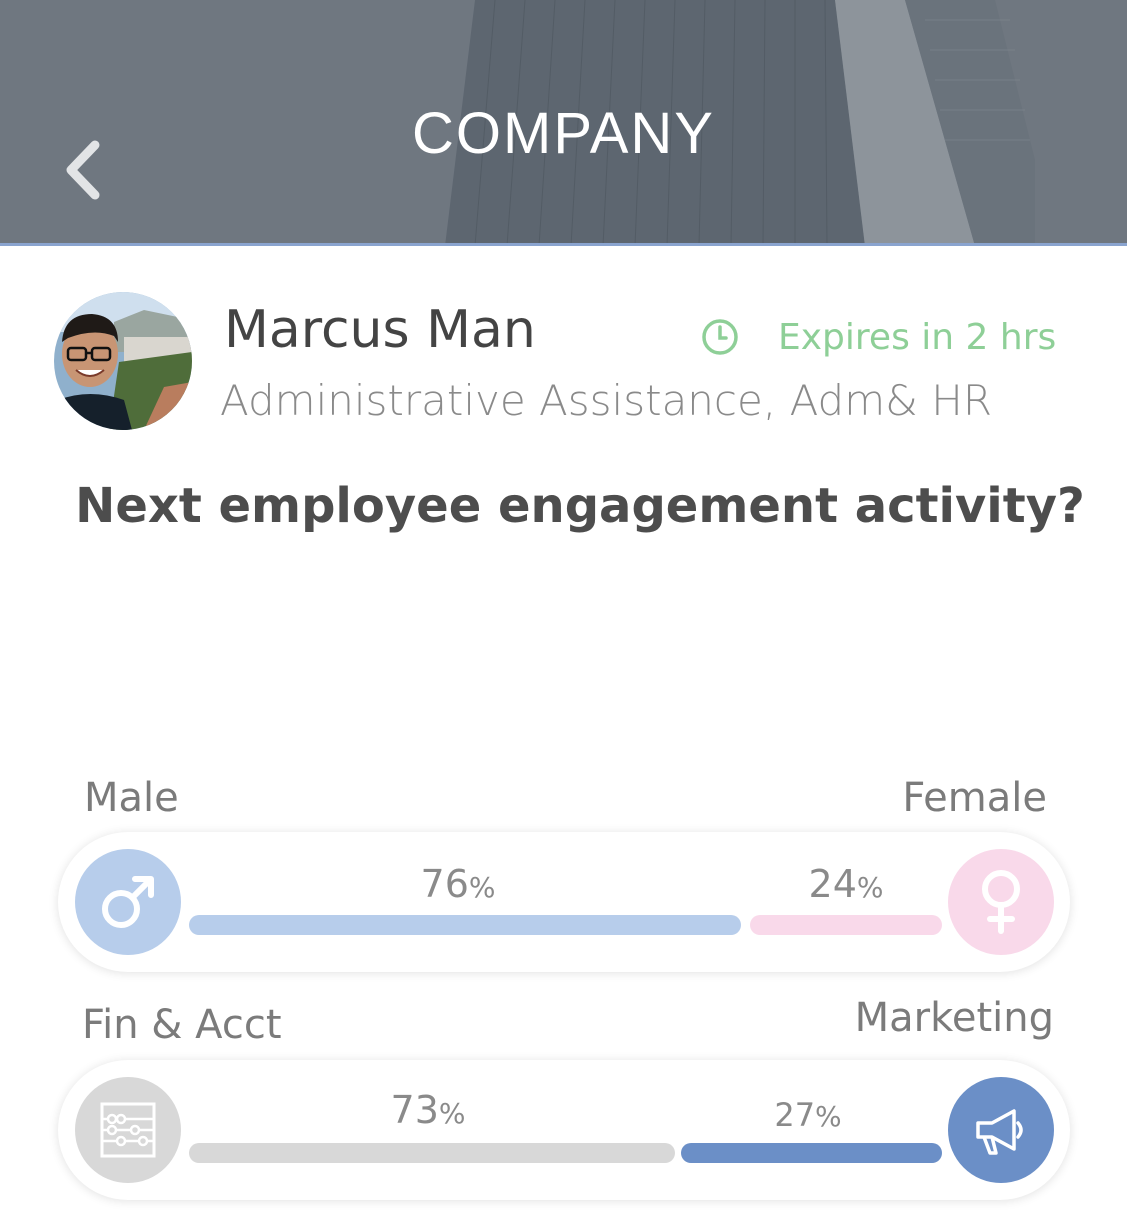 The height and width of the screenshot is (1217, 1127). I want to click on female-symbol-icon, so click(1001, 902).